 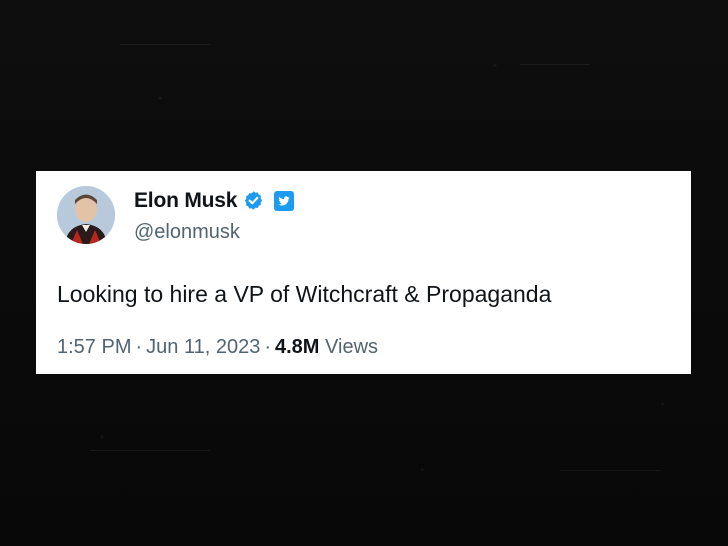 I want to click on user-handle: @elonmusk, so click(x=187, y=232).